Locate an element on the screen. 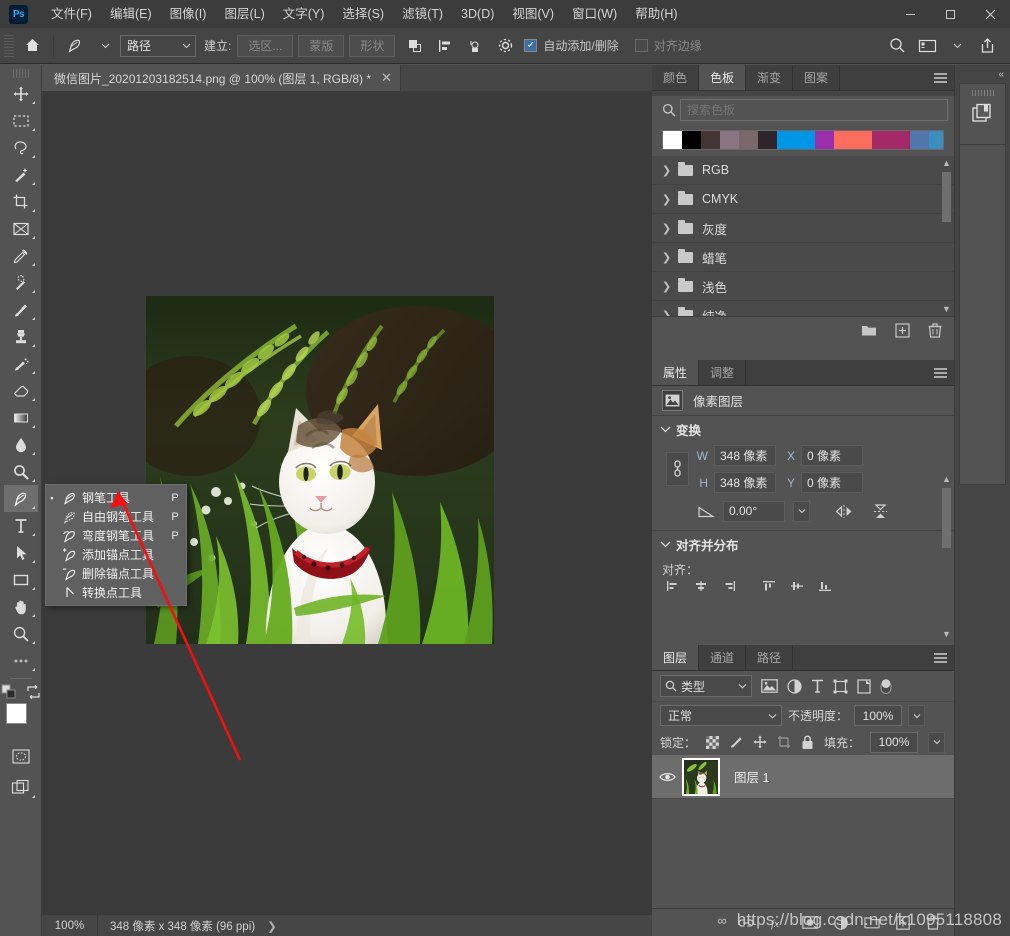 This screenshot has height=936, width=1010. menu-filter: 滤镜(T) is located at coordinates (422, 14).